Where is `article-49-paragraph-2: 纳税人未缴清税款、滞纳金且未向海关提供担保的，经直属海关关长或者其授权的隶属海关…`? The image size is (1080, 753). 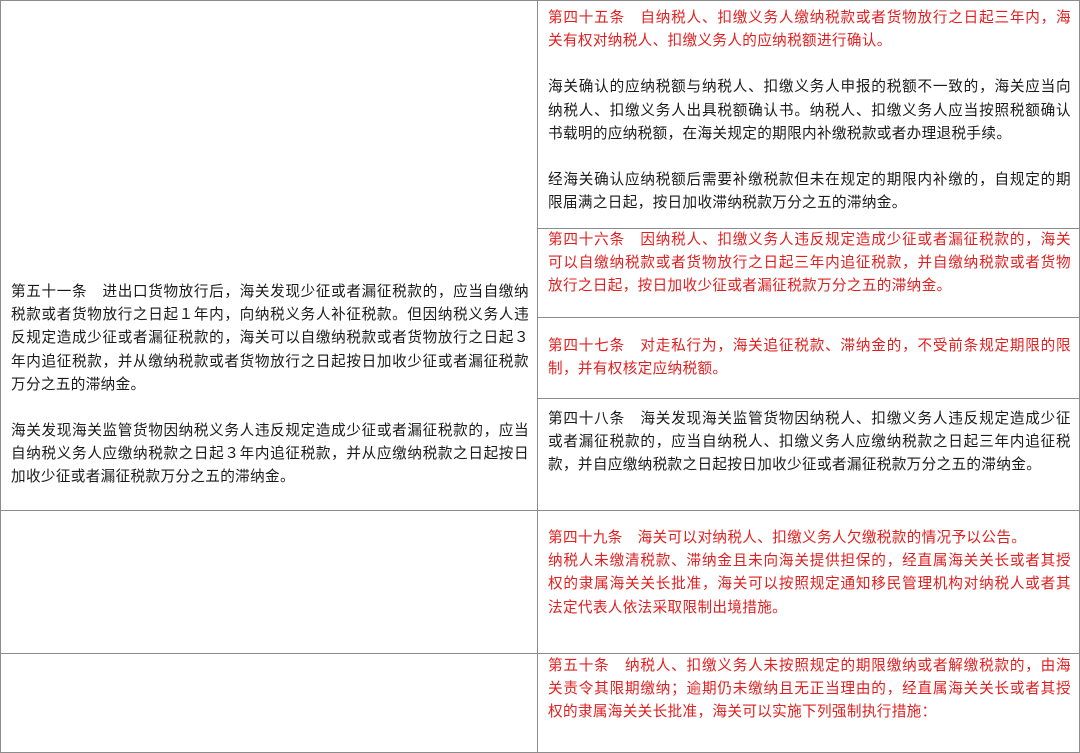 article-49-paragraph-2: 纳税人未缴清税款、滞纳金且未向海关提供担保的，经直属海关关长或者其授权的隶属海关… is located at coordinates (809, 584).